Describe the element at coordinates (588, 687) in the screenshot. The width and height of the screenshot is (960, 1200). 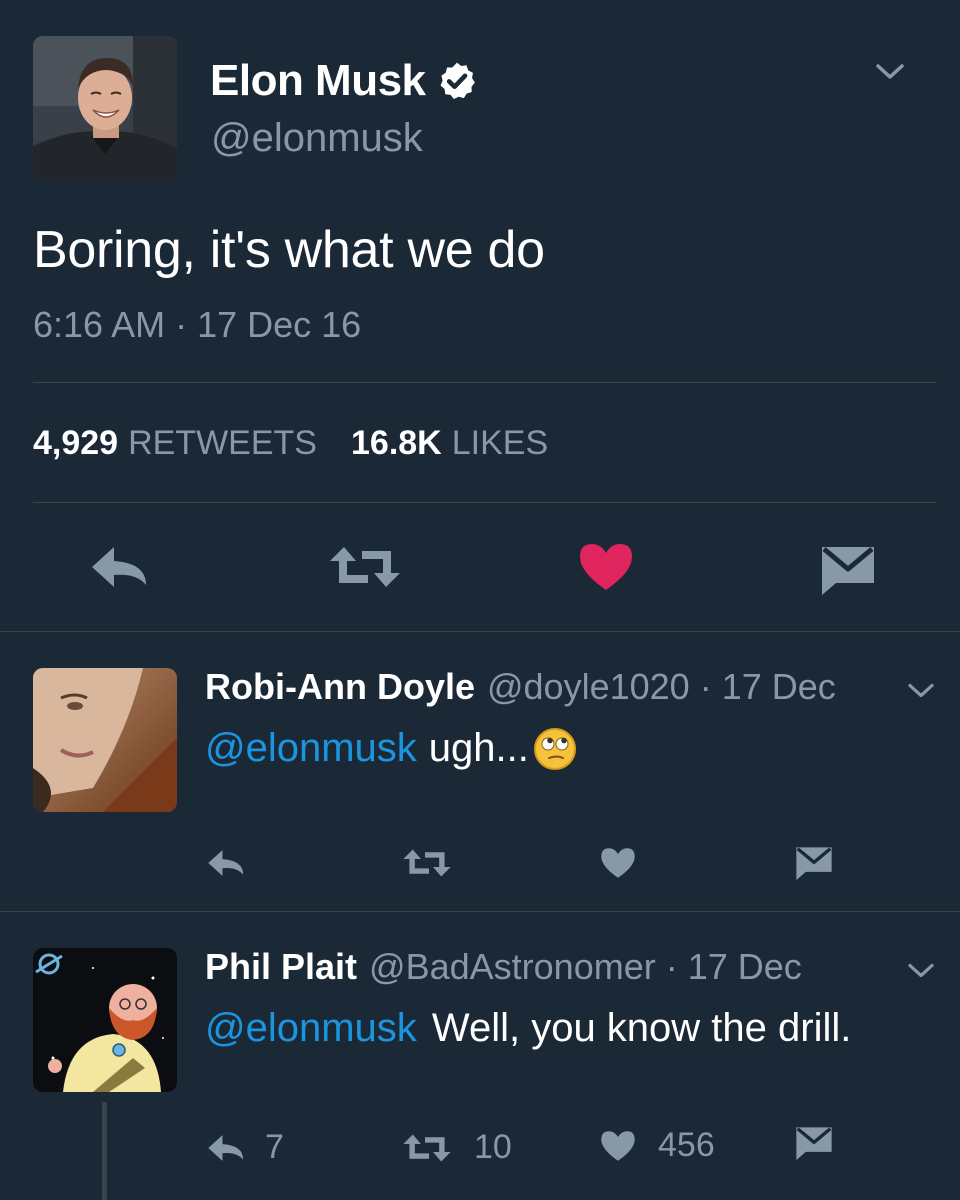
I see `reply-author-handle: @doyle1020` at that location.